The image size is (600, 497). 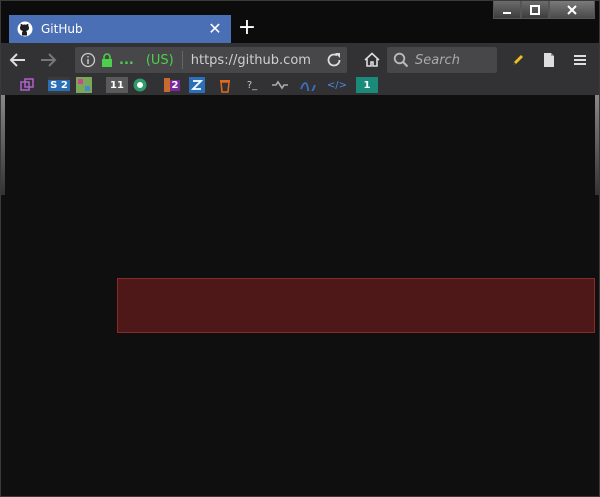 I want to click on url-text: https://github.com, so click(x=258, y=60).